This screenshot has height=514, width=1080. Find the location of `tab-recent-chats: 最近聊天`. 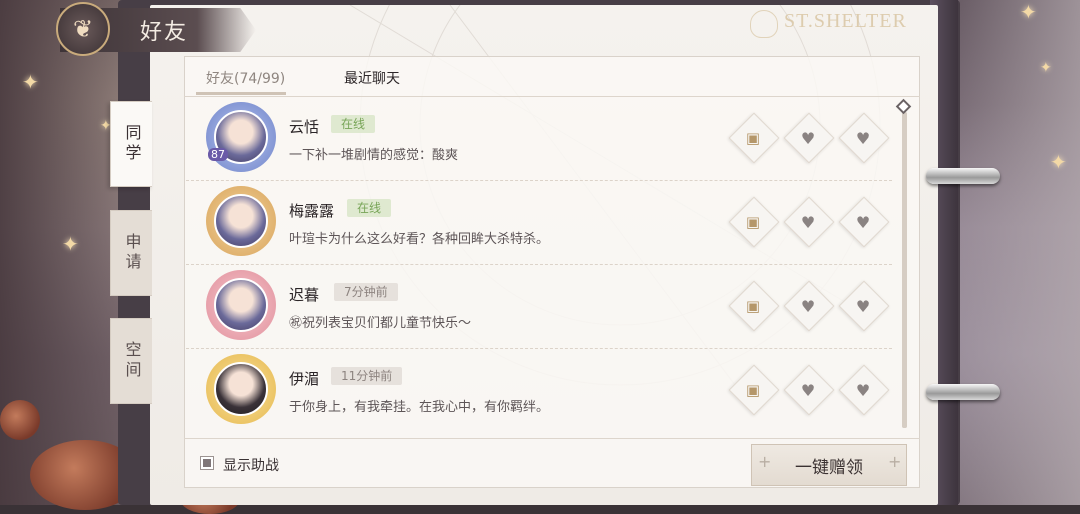

tab-recent-chats: 最近聊天 is located at coordinates (372, 78).